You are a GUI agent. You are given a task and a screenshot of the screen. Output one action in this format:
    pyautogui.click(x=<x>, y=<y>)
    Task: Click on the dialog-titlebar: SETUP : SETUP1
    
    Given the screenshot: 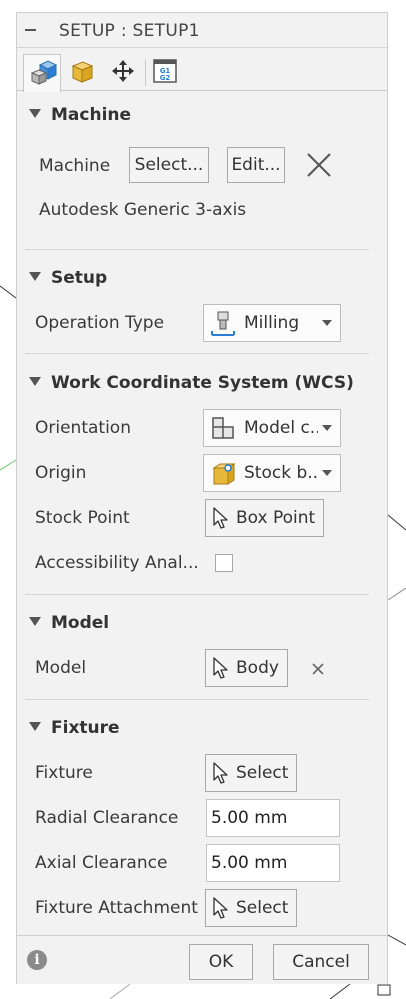 What is the action you would take?
    pyautogui.click(x=202, y=30)
    